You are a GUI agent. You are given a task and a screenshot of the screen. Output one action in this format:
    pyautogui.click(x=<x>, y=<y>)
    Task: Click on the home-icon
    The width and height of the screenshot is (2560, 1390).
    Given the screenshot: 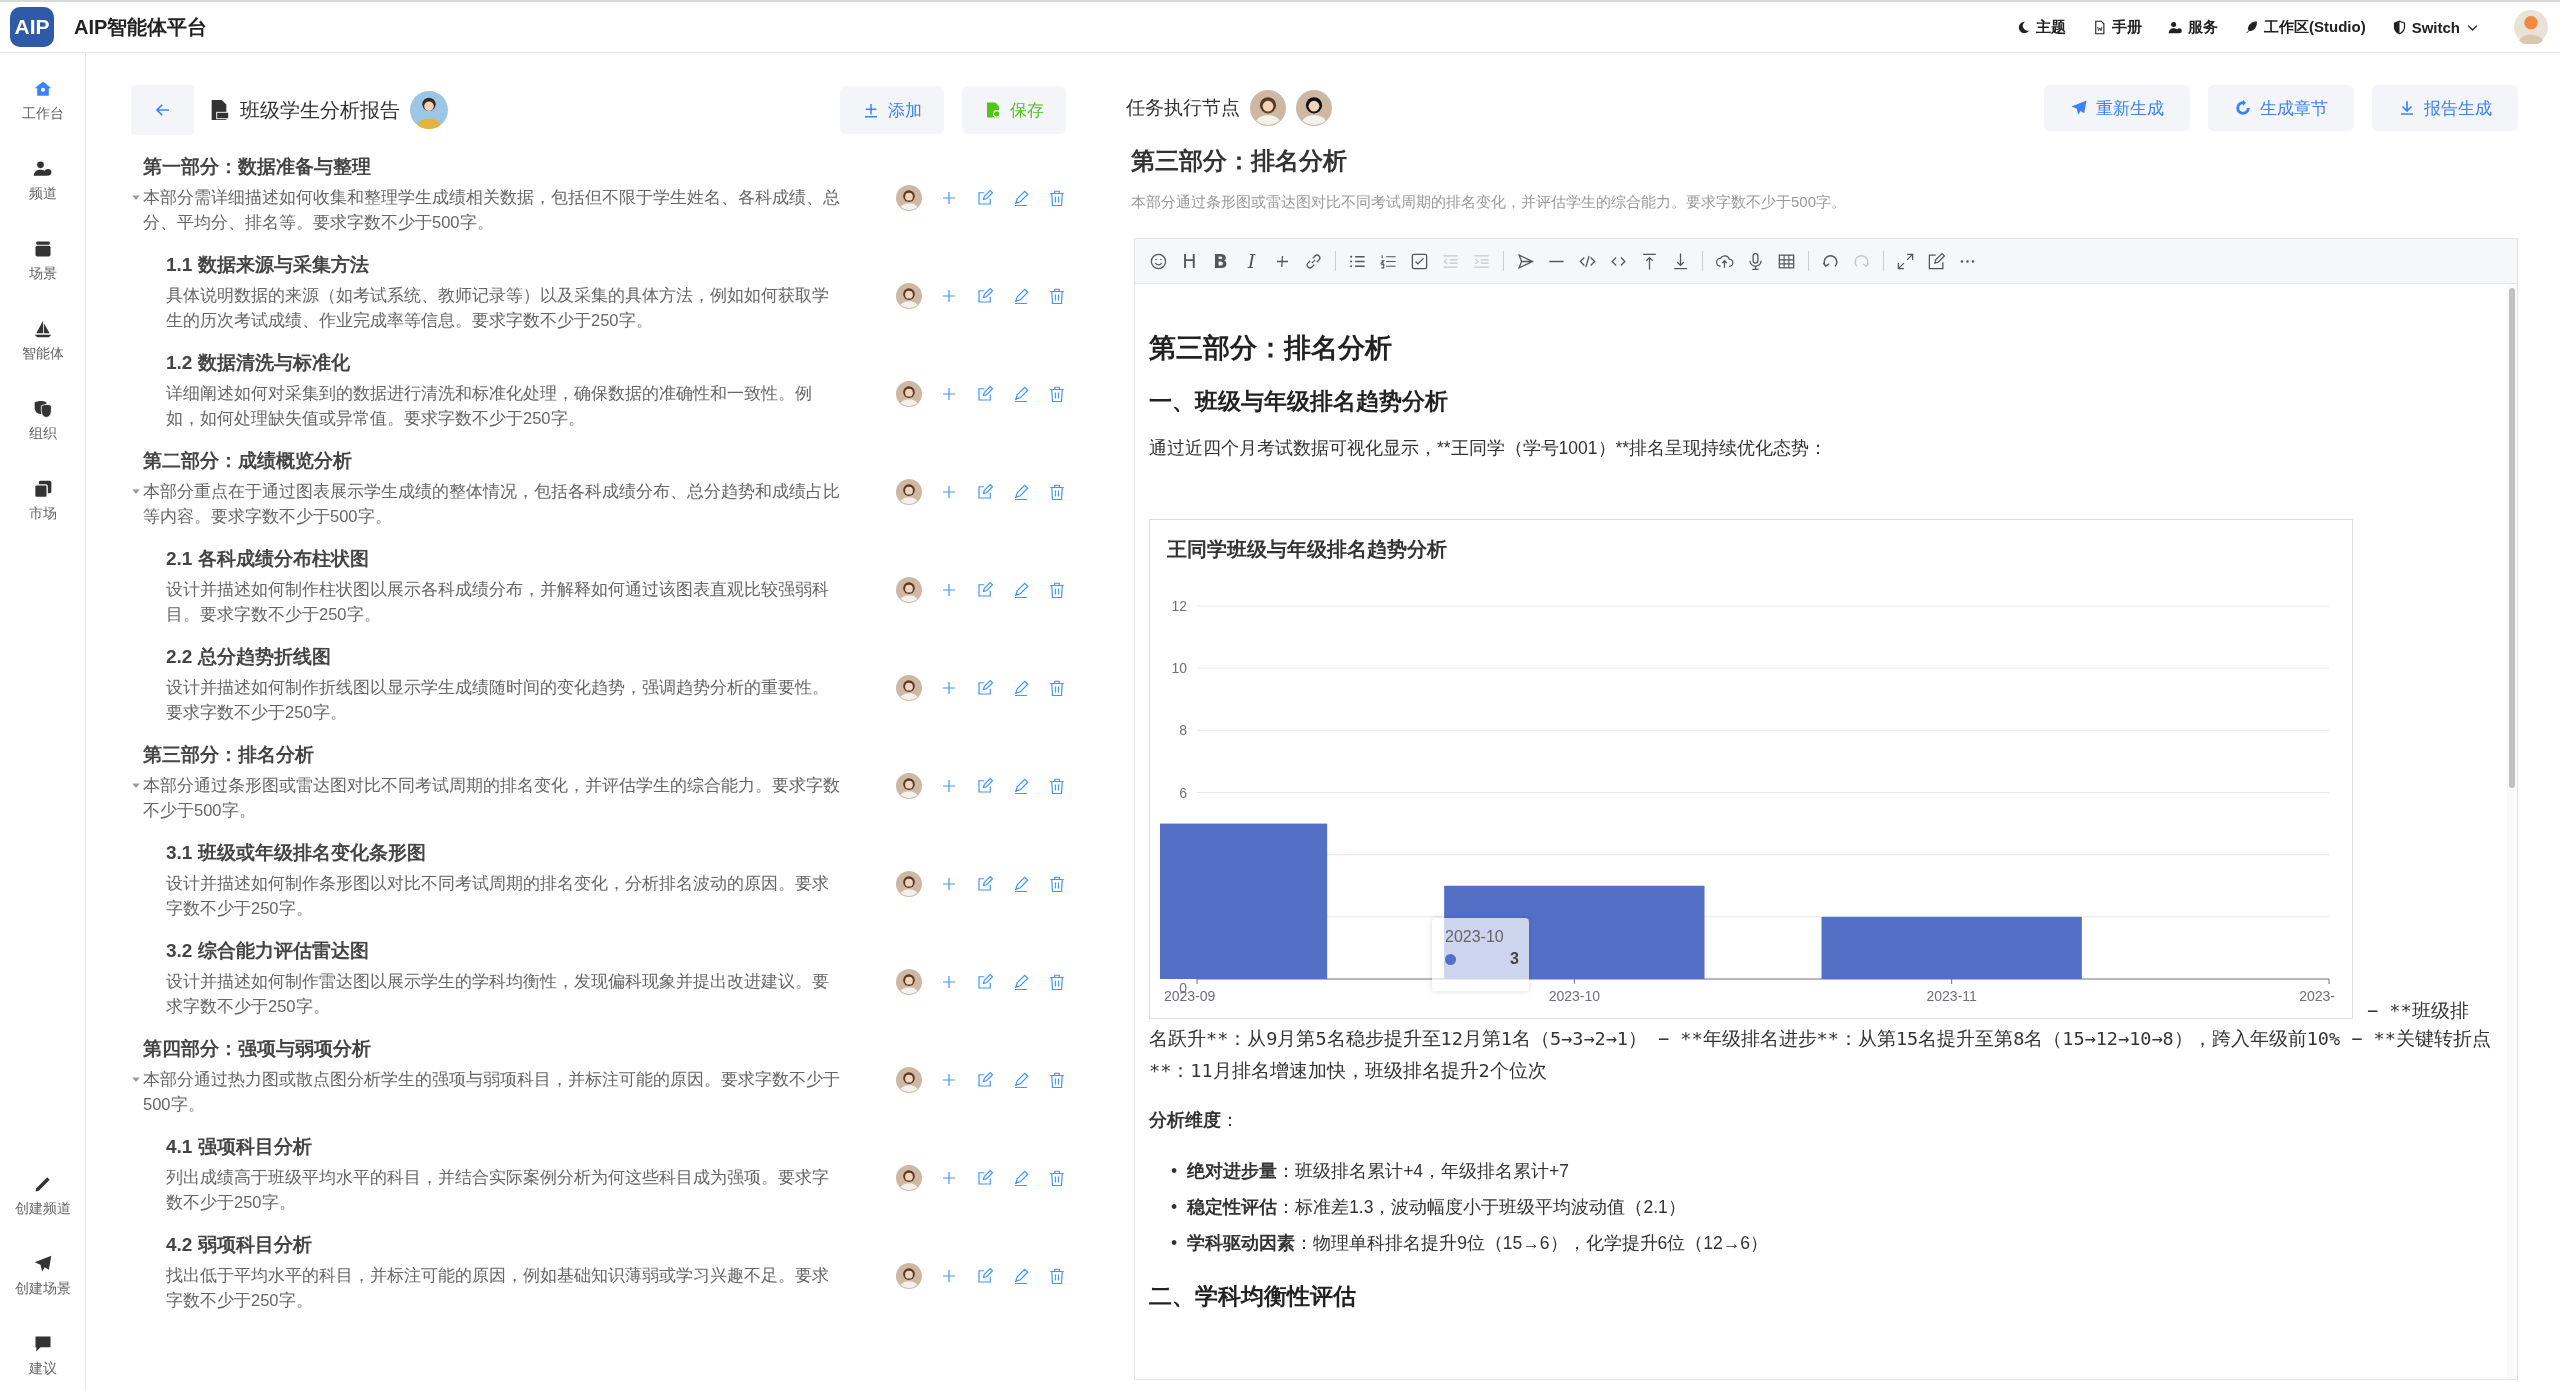 What is the action you would take?
    pyautogui.click(x=42, y=89)
    